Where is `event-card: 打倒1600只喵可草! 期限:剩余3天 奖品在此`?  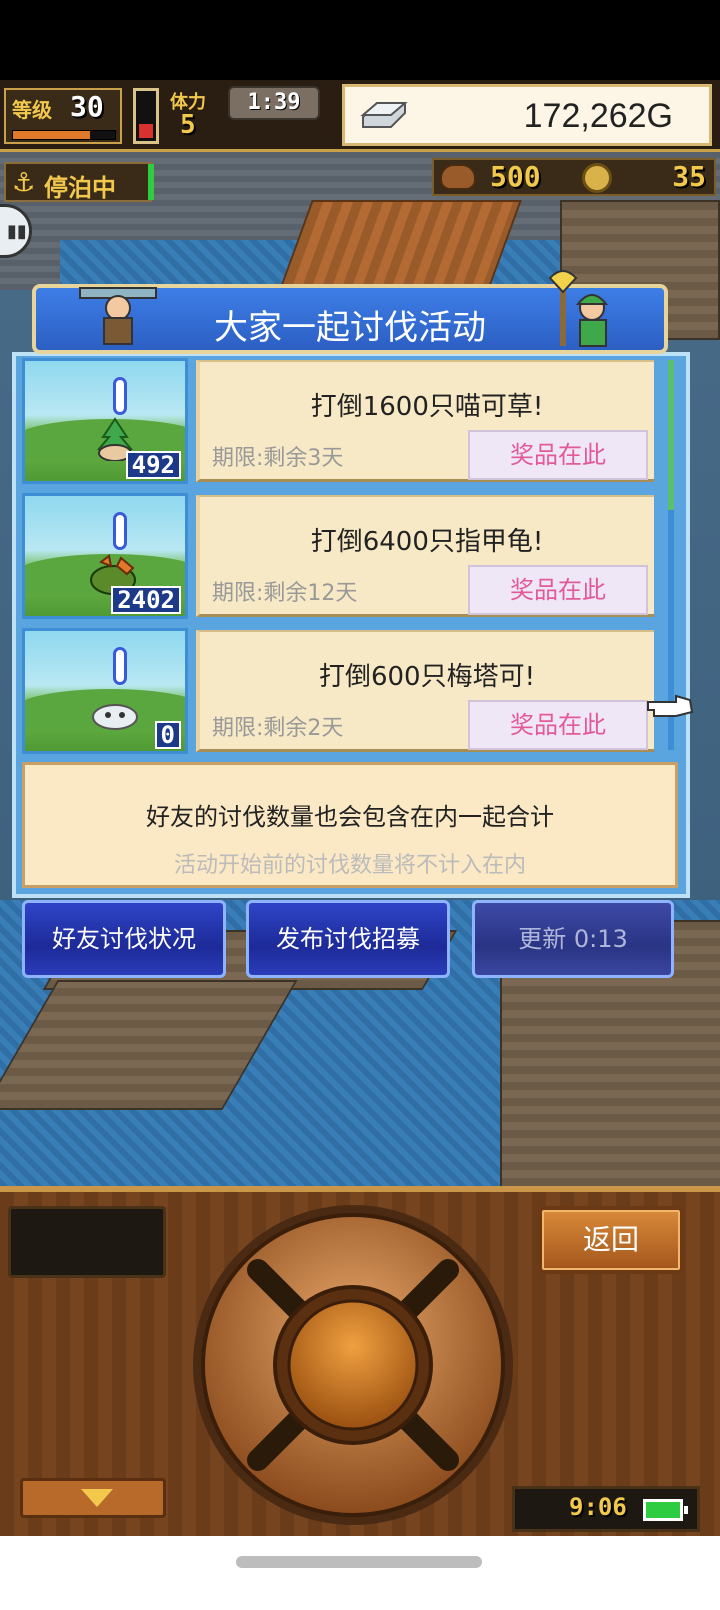 event-card: 打倒1600只喵可草! 期限:剩余3天 奖品在此 is located at coordinates (425, 421).